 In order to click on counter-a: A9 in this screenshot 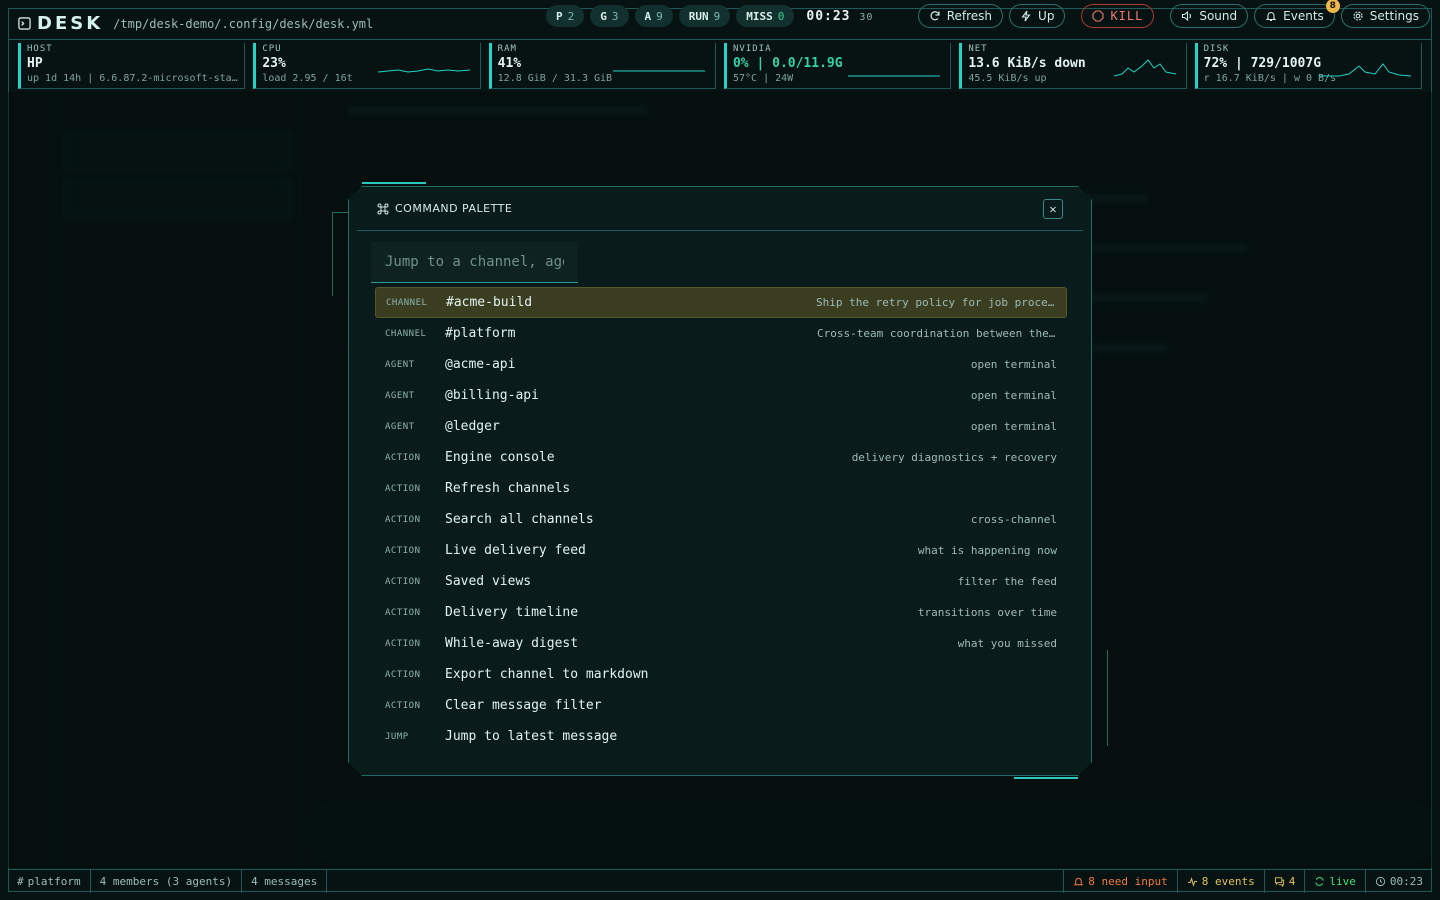, I will do `click(653, 16)`.